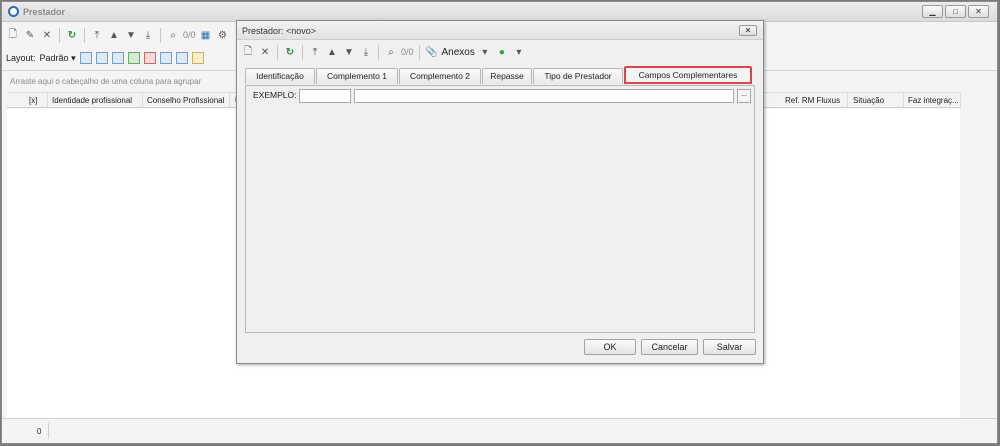 This screenshot has height=446, width=1000. What do you see at coordinates (440, 76) in the screenshot?
I see `tab-complemento-2: Complemento 2` at bounding box center [440, 76].